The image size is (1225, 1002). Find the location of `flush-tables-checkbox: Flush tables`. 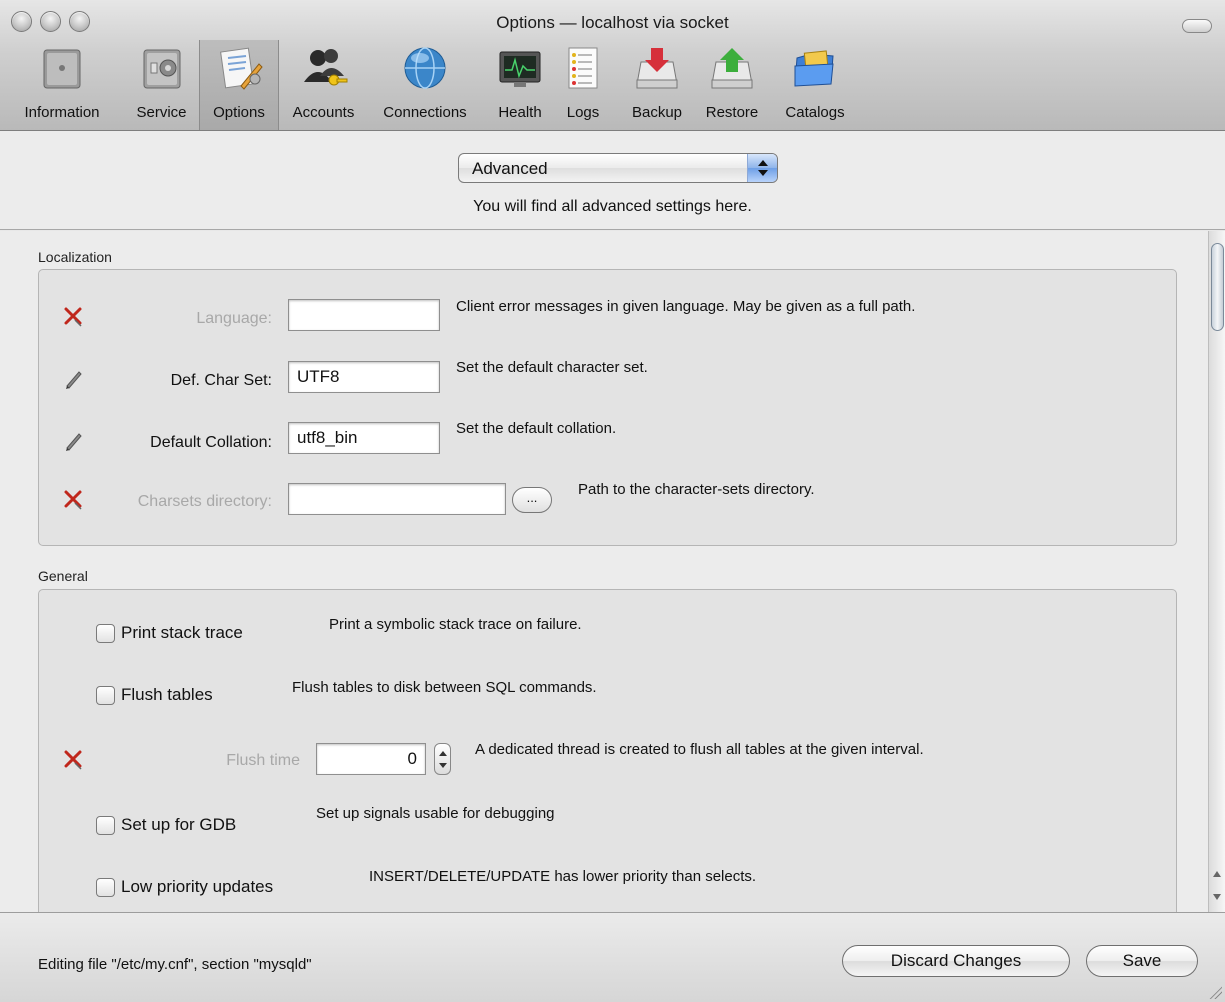

flush-tables-checkbox: Flush tables is located at coordinates (154, 695).